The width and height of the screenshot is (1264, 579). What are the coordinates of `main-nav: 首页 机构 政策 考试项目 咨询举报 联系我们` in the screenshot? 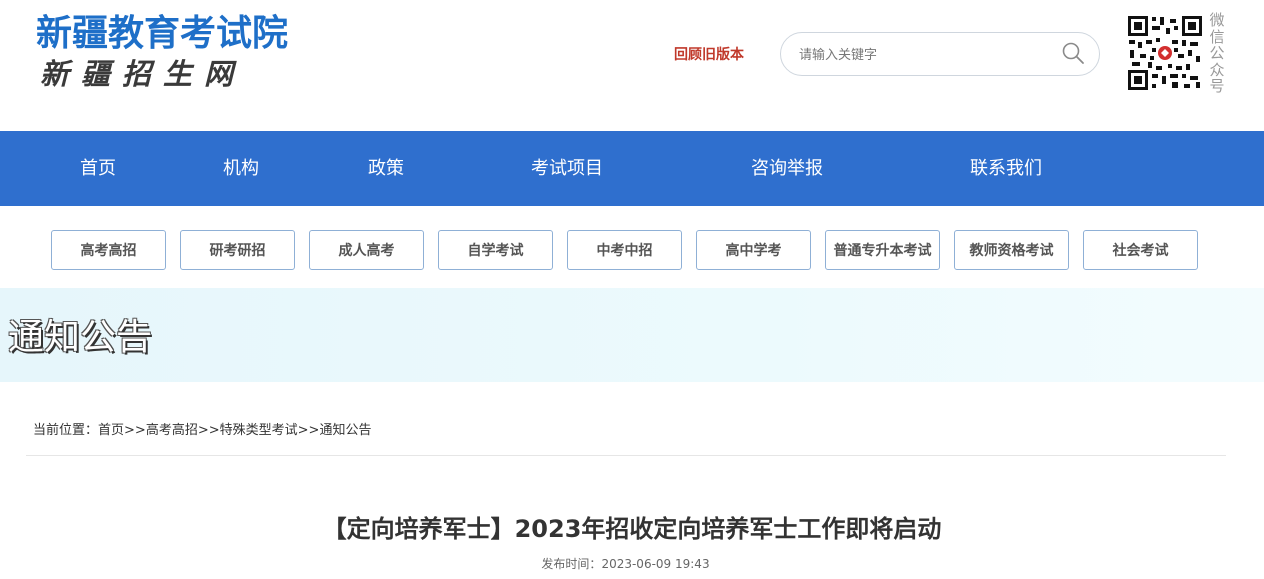 It's located at (632, 168).